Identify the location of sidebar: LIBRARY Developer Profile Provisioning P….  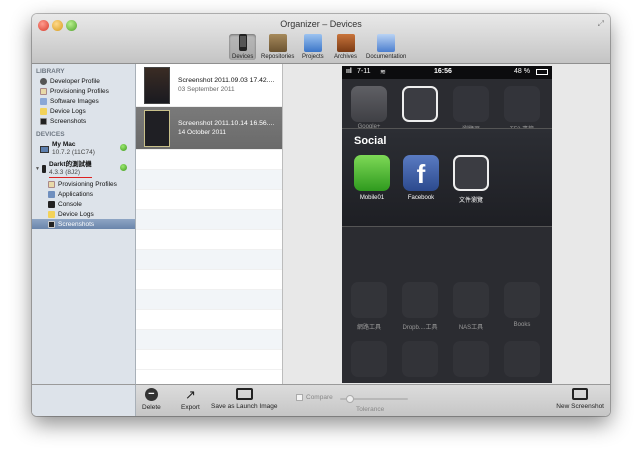
(84, 240).